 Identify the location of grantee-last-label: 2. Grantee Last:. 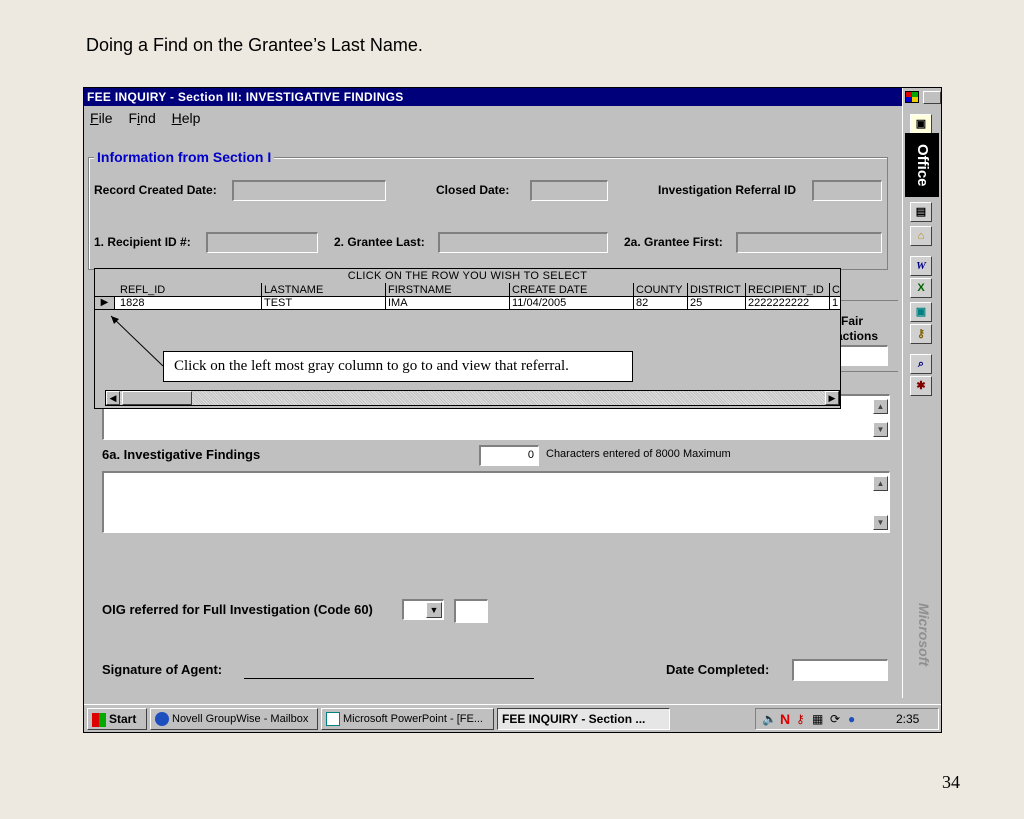
(379, 242).